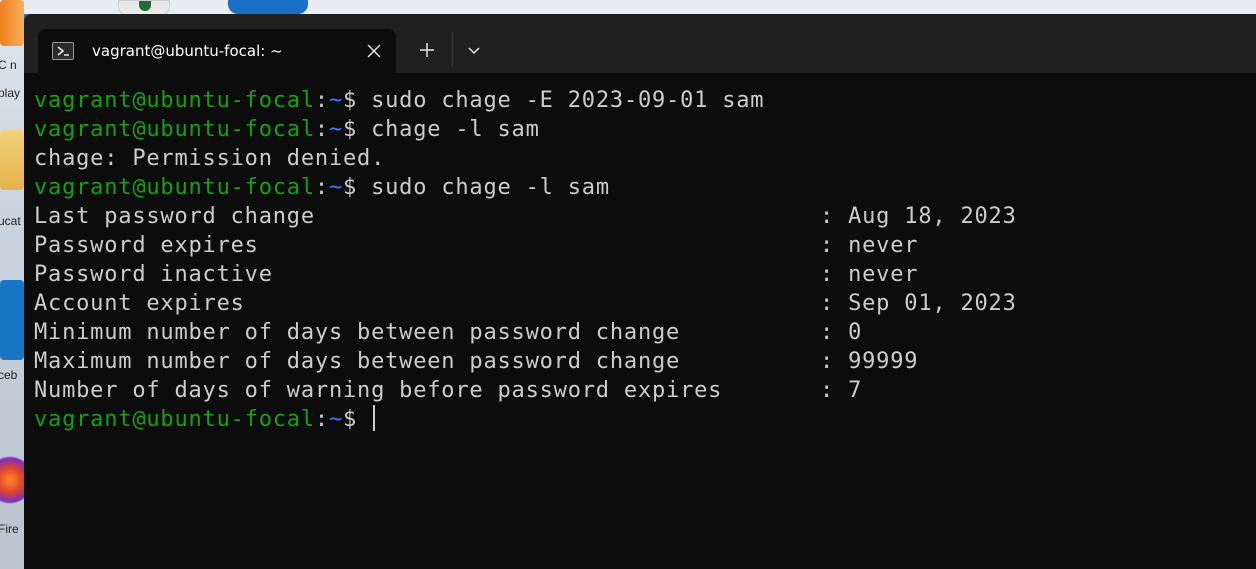 This screenshot has height=569, width=1256. I want to click on chage-output-row: Password inactive : never, so click(645, 274).